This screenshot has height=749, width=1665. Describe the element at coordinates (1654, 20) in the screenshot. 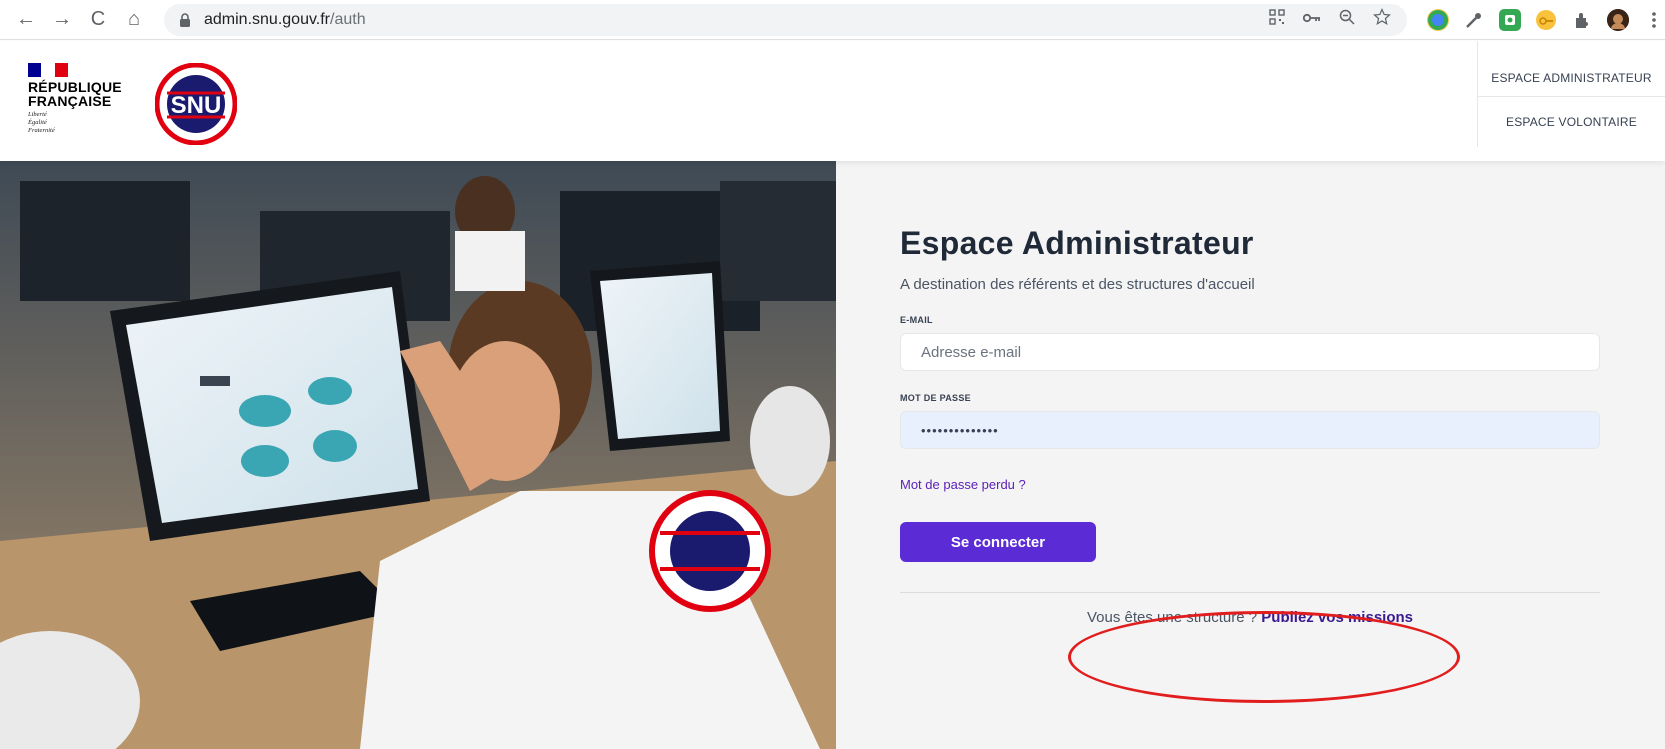

I see `kebab-menu-icon` at that location.